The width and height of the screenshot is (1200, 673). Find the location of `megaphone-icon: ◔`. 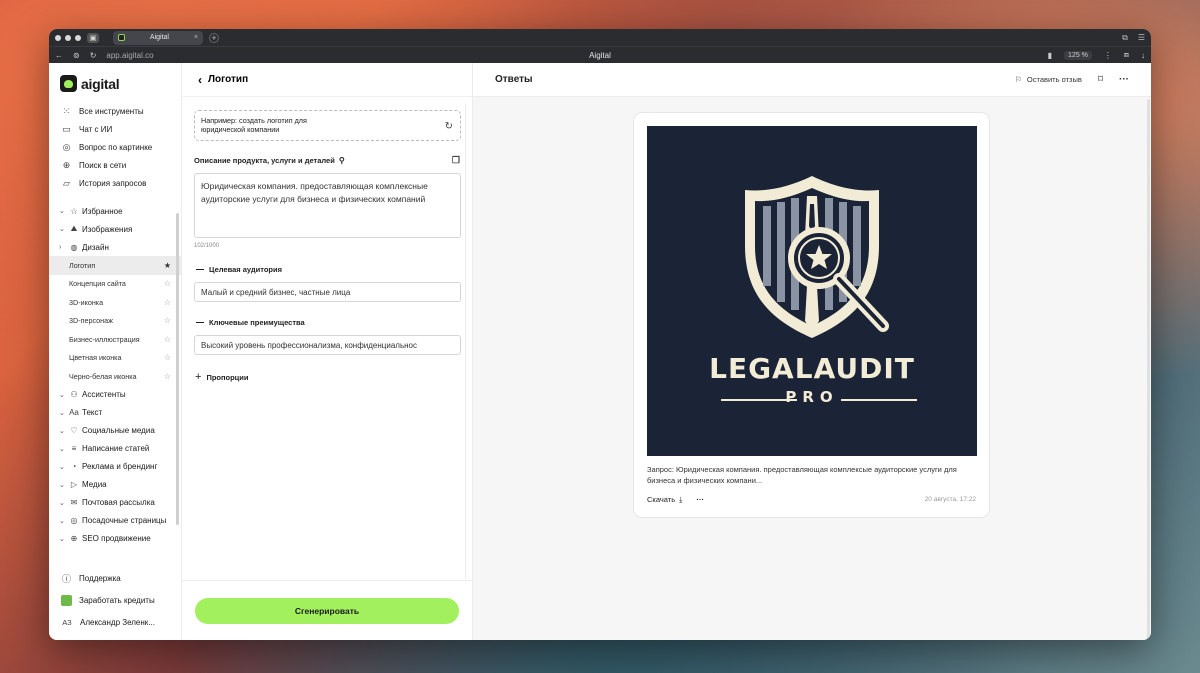

megaphone-icon: ◔ is located at coordinates (74, 466).